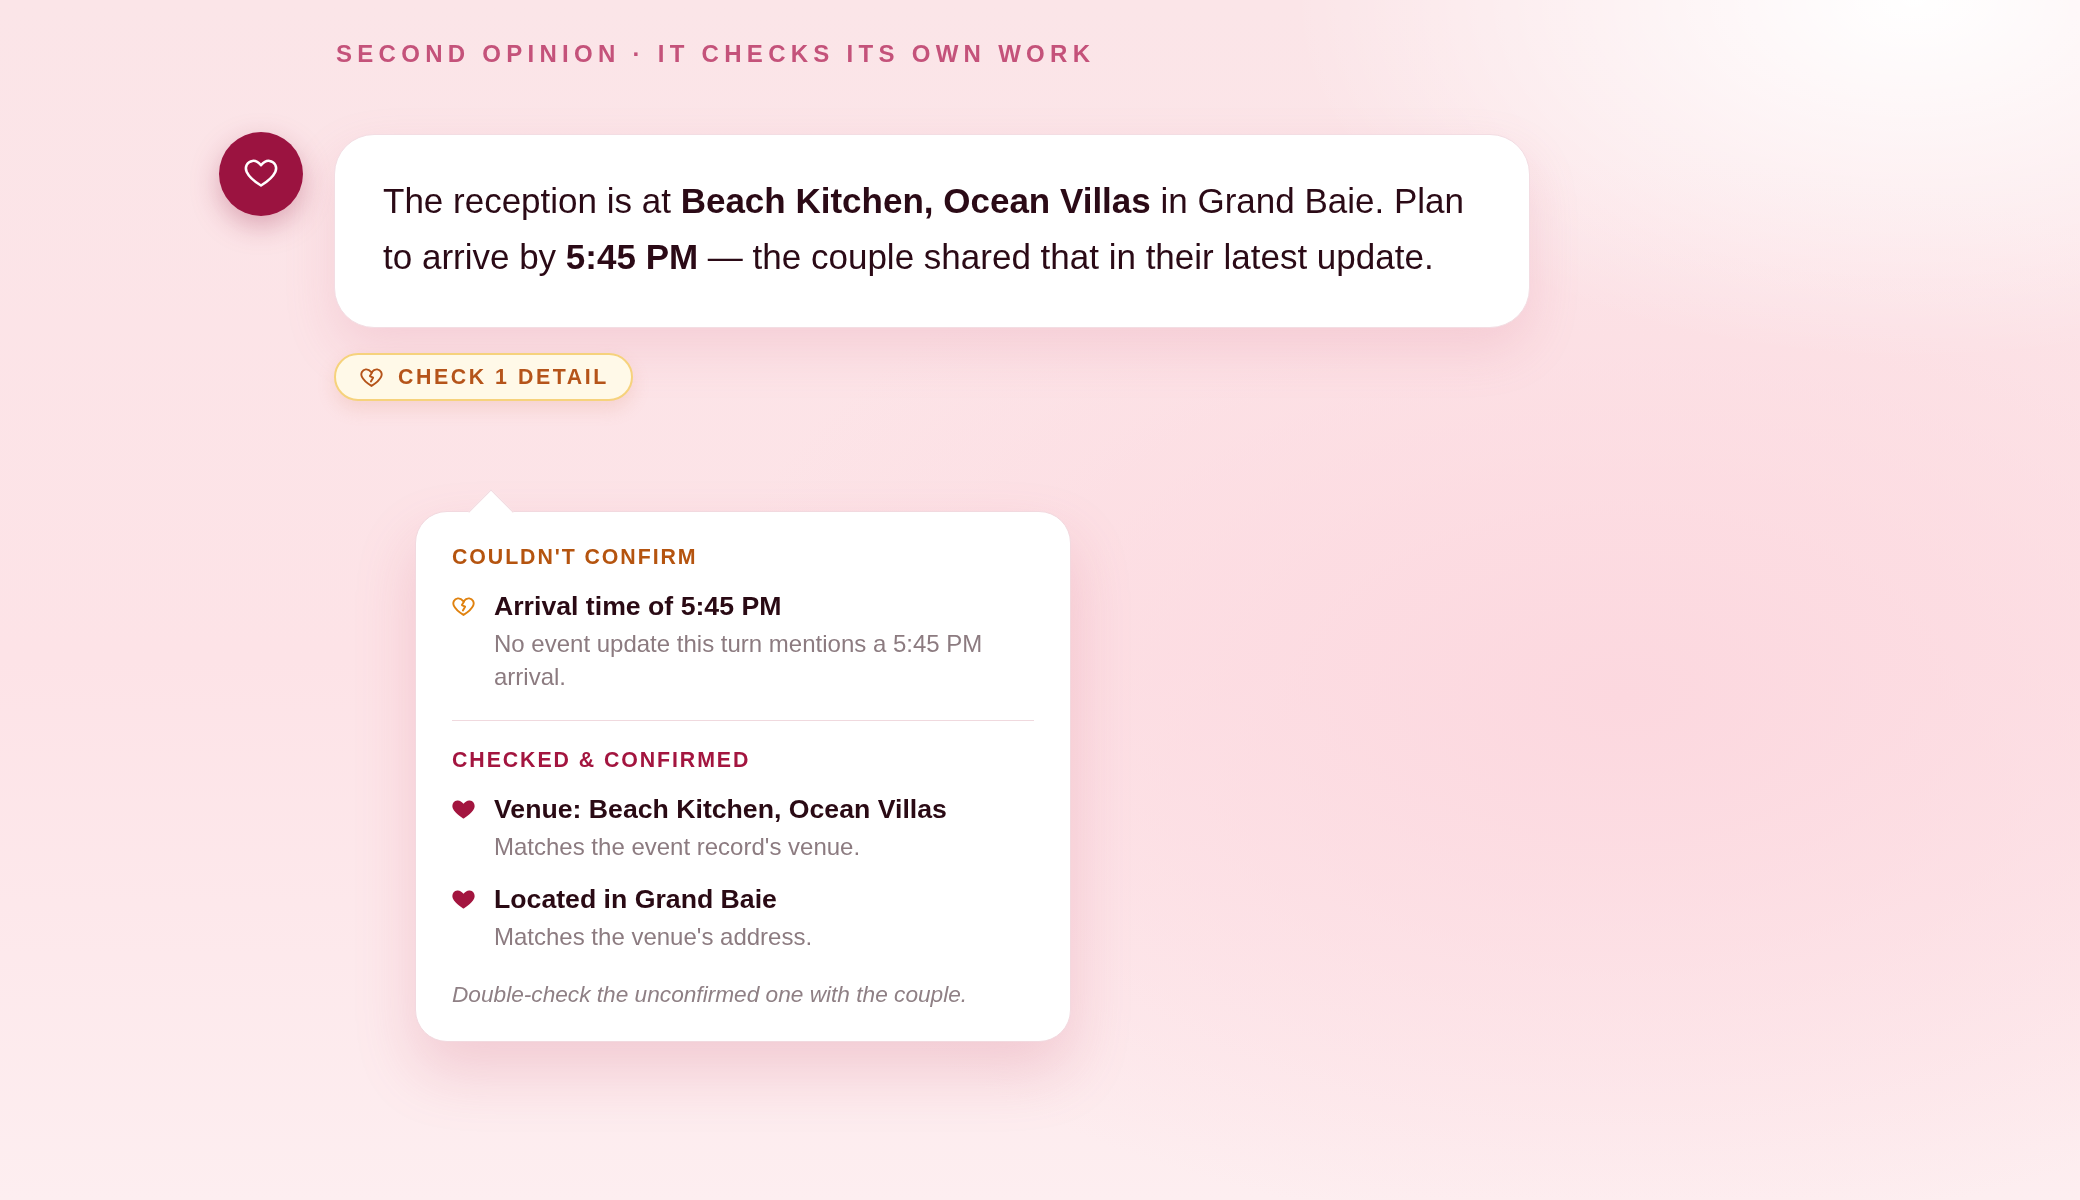 This screenshot has width=2080, height=1200. I want to click on check-details-button: CHECK 1 DETAIL, so click(483, 377).